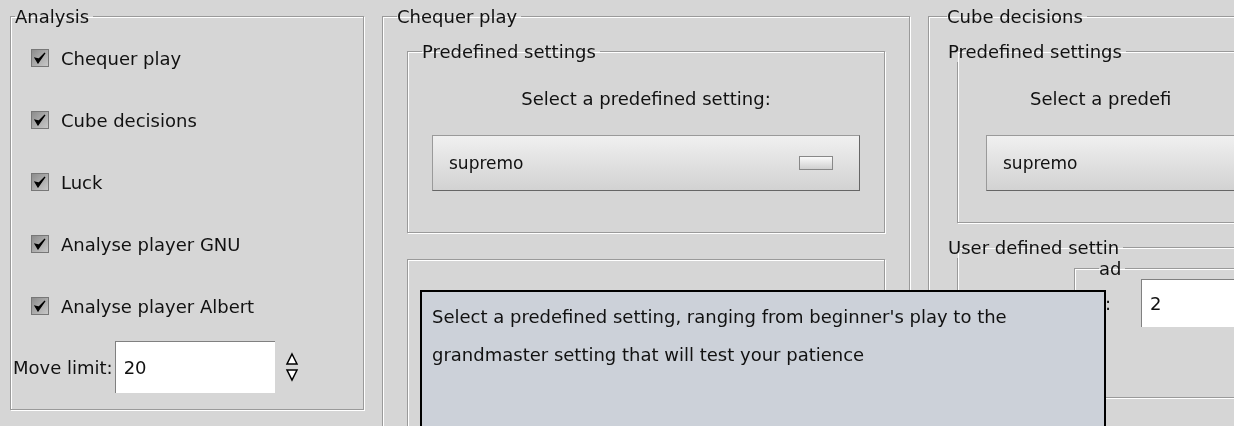 The height and width of the screenshot is (426, 1234). Describe the element at coordinates (816, 163) in the screenshot. I see `dropdown-indicator-icon` at that location.